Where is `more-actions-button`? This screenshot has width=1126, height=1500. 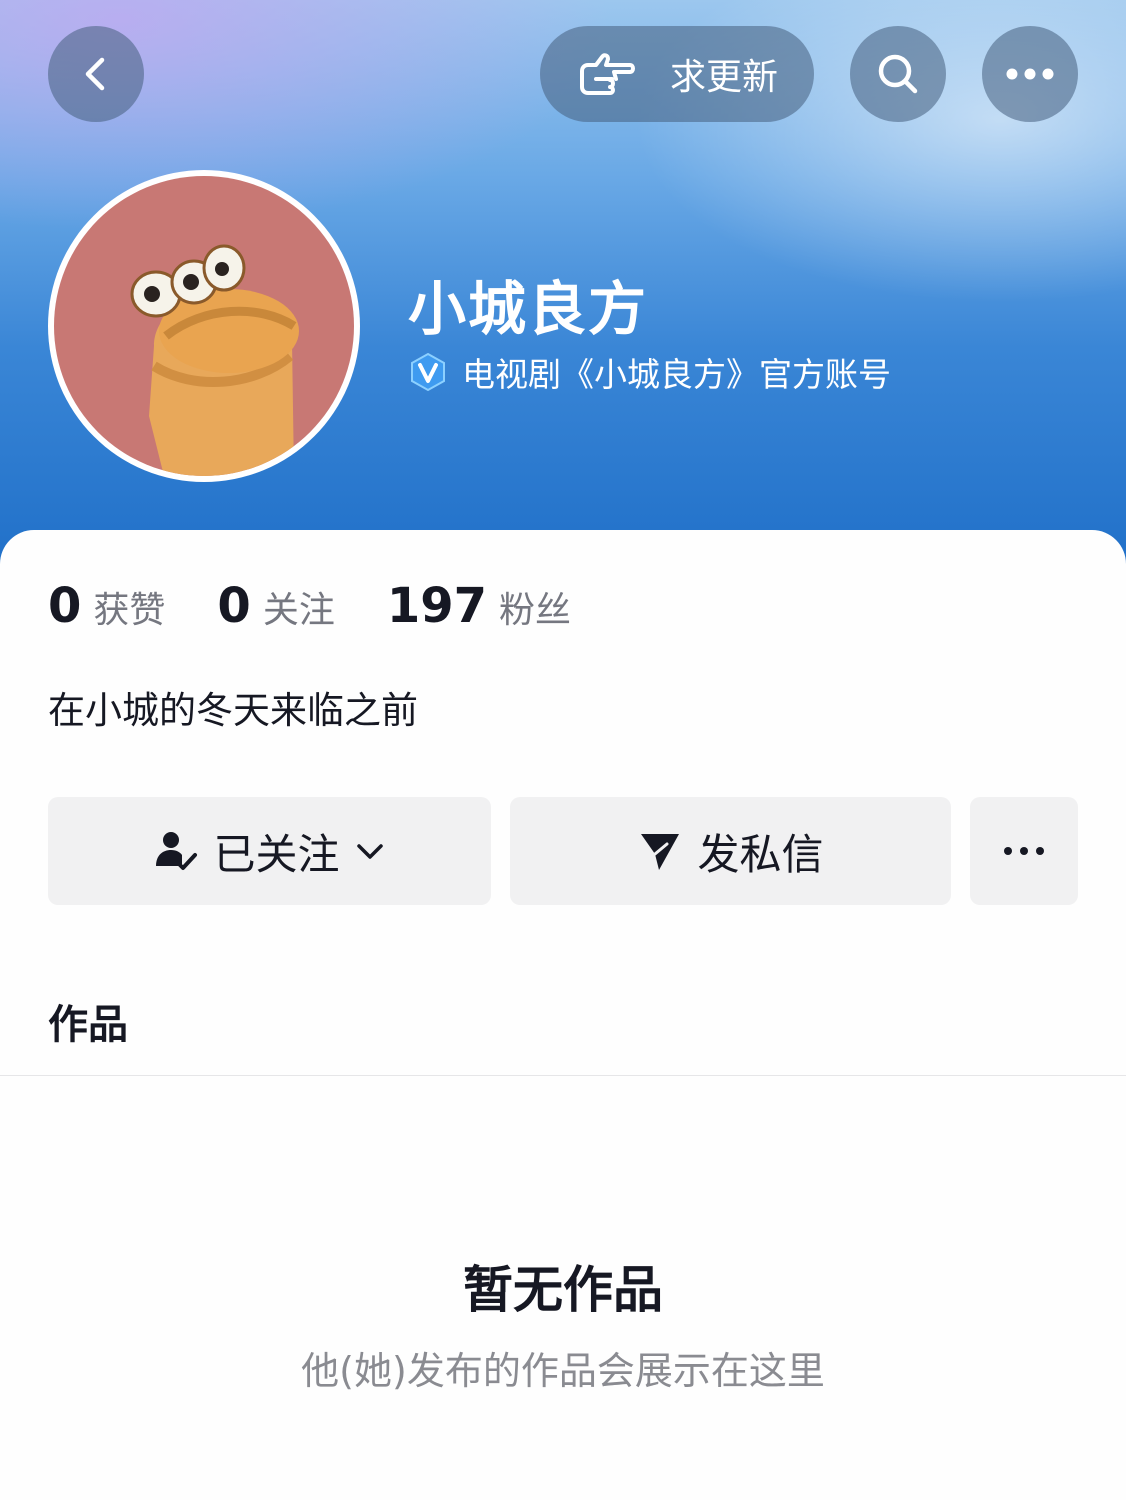 more-actions-button is located at coordinates (1024, 851).